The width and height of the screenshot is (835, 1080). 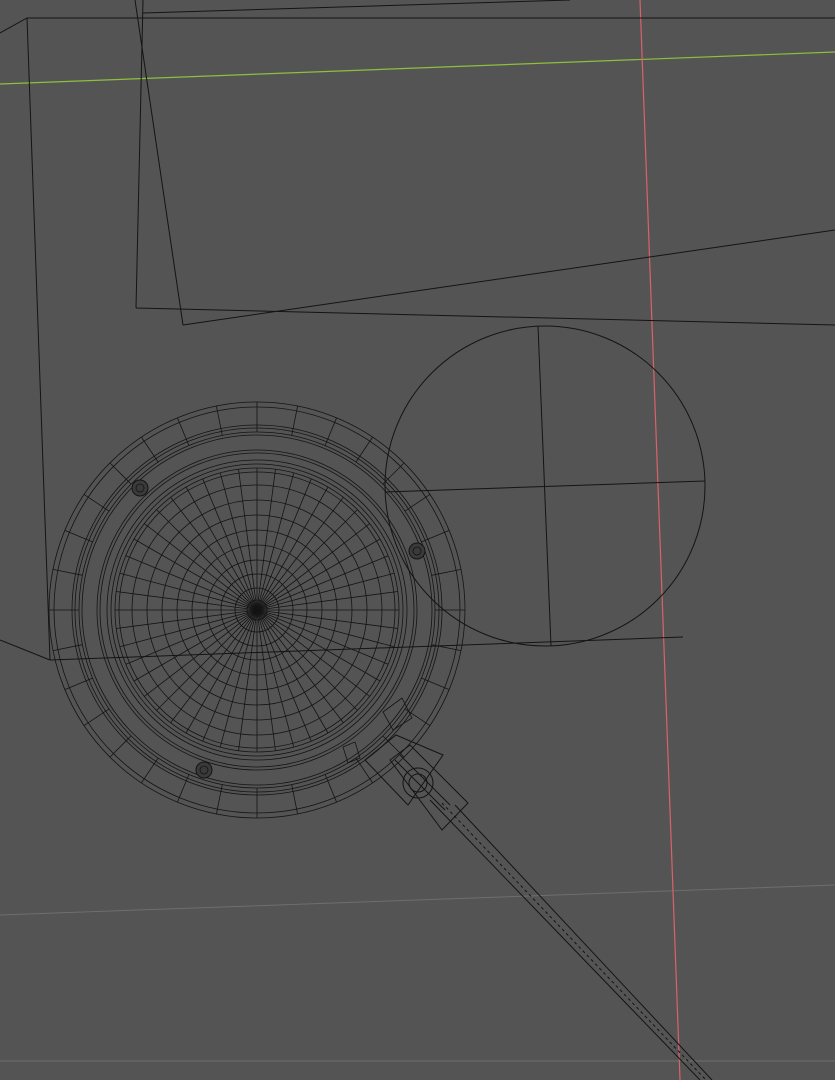 I want to click on sphere-object, so click(x=545, y=486).